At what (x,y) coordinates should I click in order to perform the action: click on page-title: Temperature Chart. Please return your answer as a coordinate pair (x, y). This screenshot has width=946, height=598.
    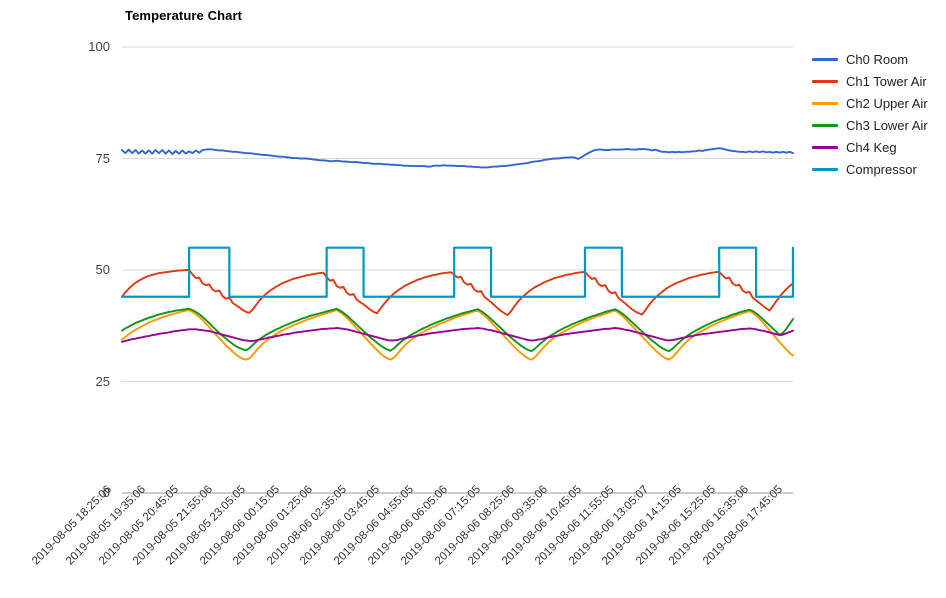
    Looking at the image, I should click on (184, 15).